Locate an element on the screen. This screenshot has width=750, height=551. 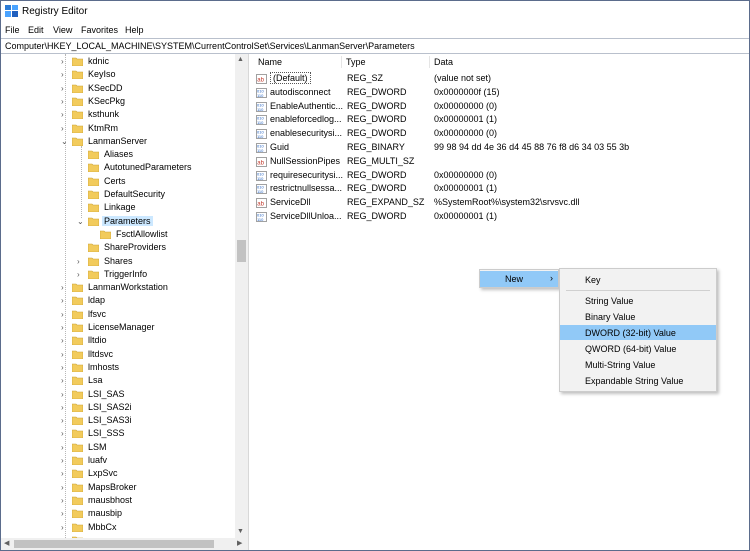
tree-item-label: ksthunk is located at coordinates (104, 114).